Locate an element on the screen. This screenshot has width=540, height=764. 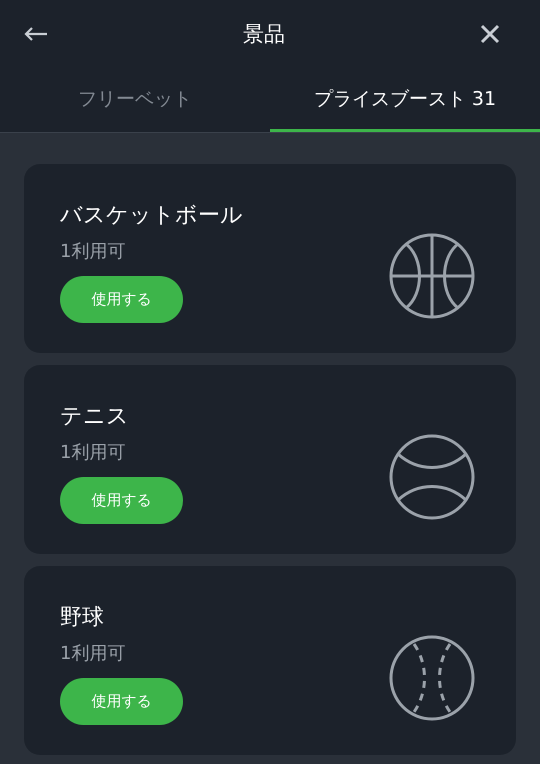
close-icon is located at coordinates (490, 34).